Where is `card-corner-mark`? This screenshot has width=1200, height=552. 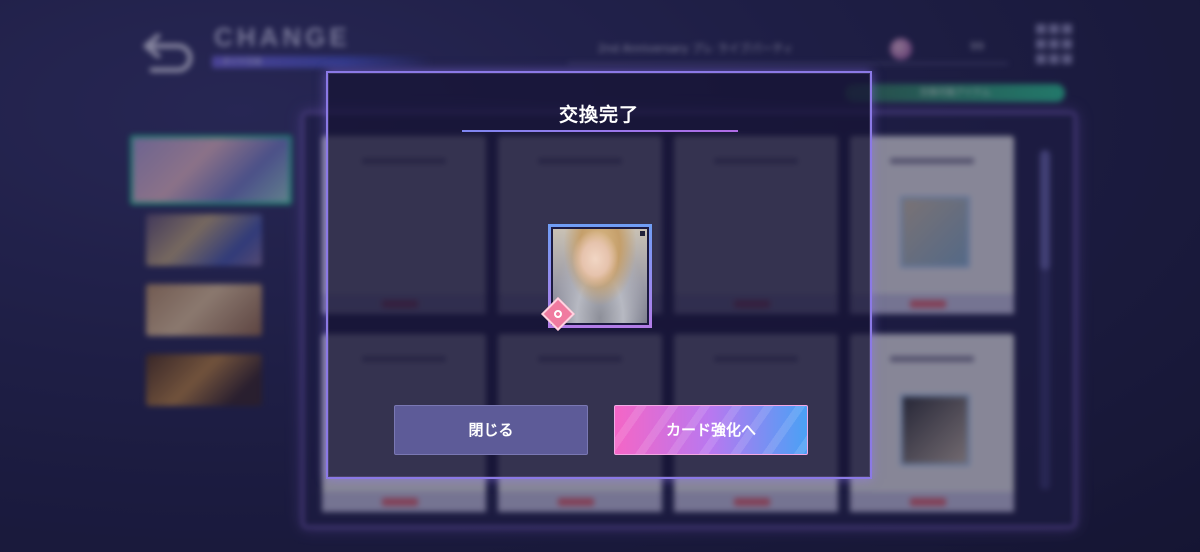 card-corner-mark is located at coordinates (642, 233).